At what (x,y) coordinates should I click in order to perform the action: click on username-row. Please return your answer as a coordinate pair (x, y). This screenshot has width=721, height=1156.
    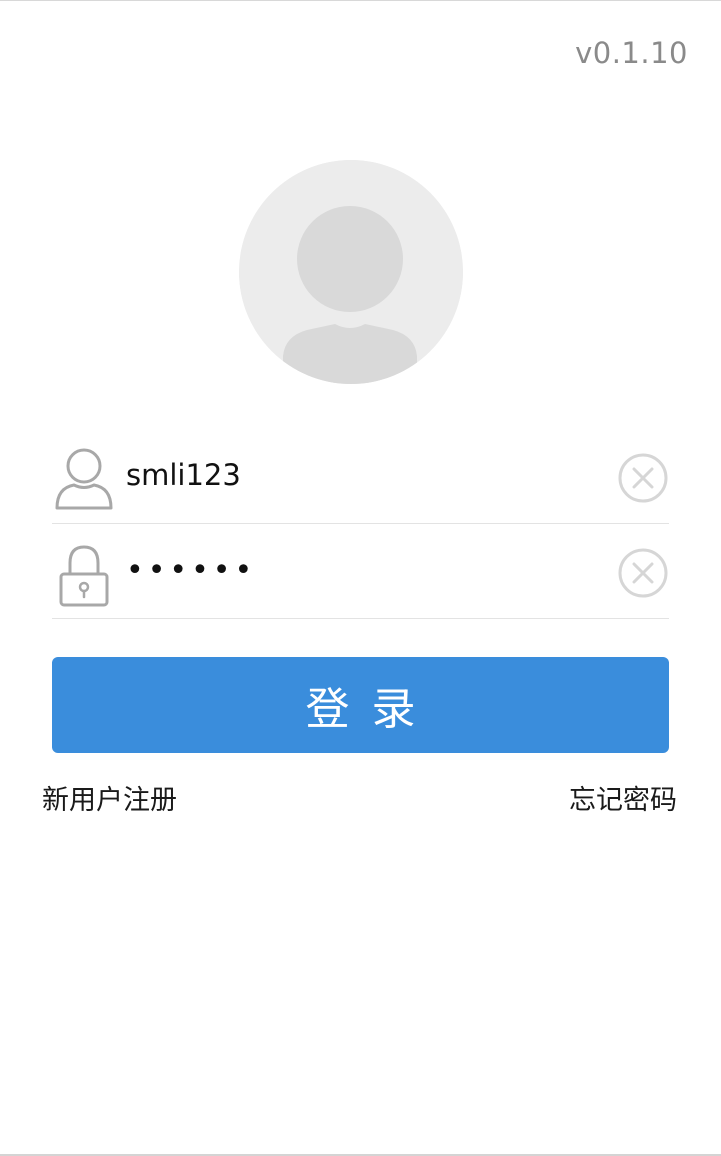
    Looking at the image, I should click on (360, 476).